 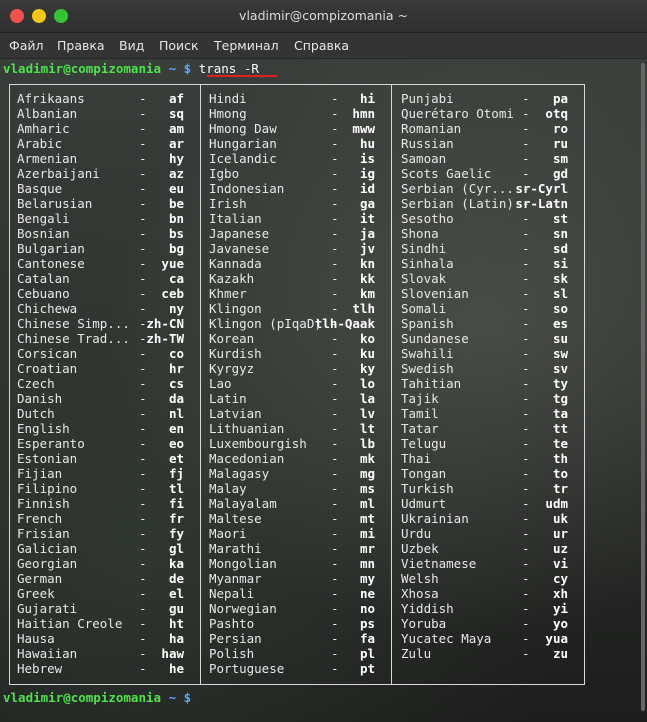 What do you see at coordinates (292, 248) in the screenshot?
I see `language-entry: Javanese - jv` at bounding box center [292, 248].